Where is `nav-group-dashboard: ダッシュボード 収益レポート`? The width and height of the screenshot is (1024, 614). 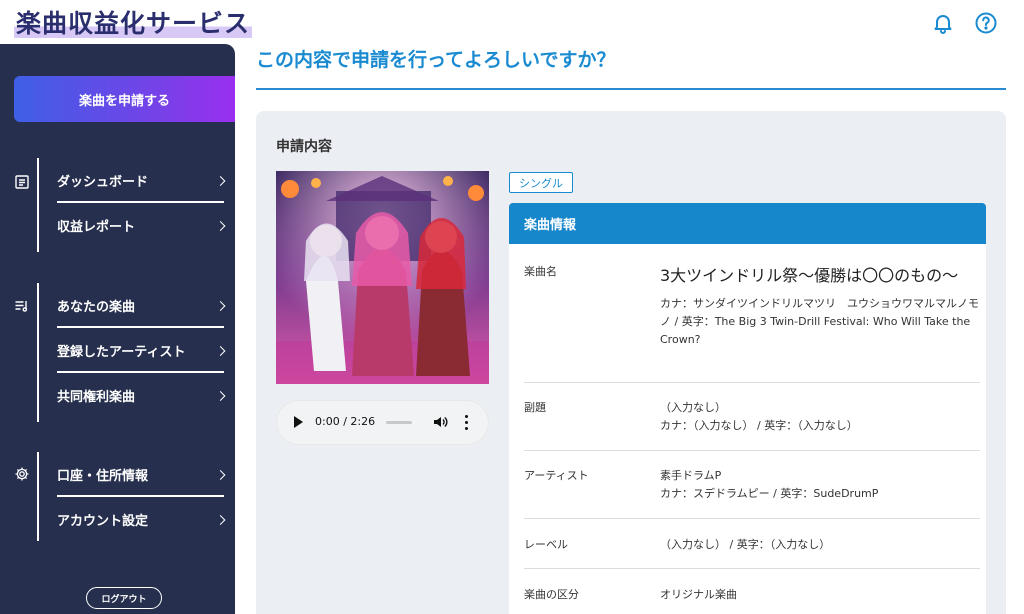
nav-group-dashboard: ダッシュボード 収益レポート is located at coordinates (117, 205).